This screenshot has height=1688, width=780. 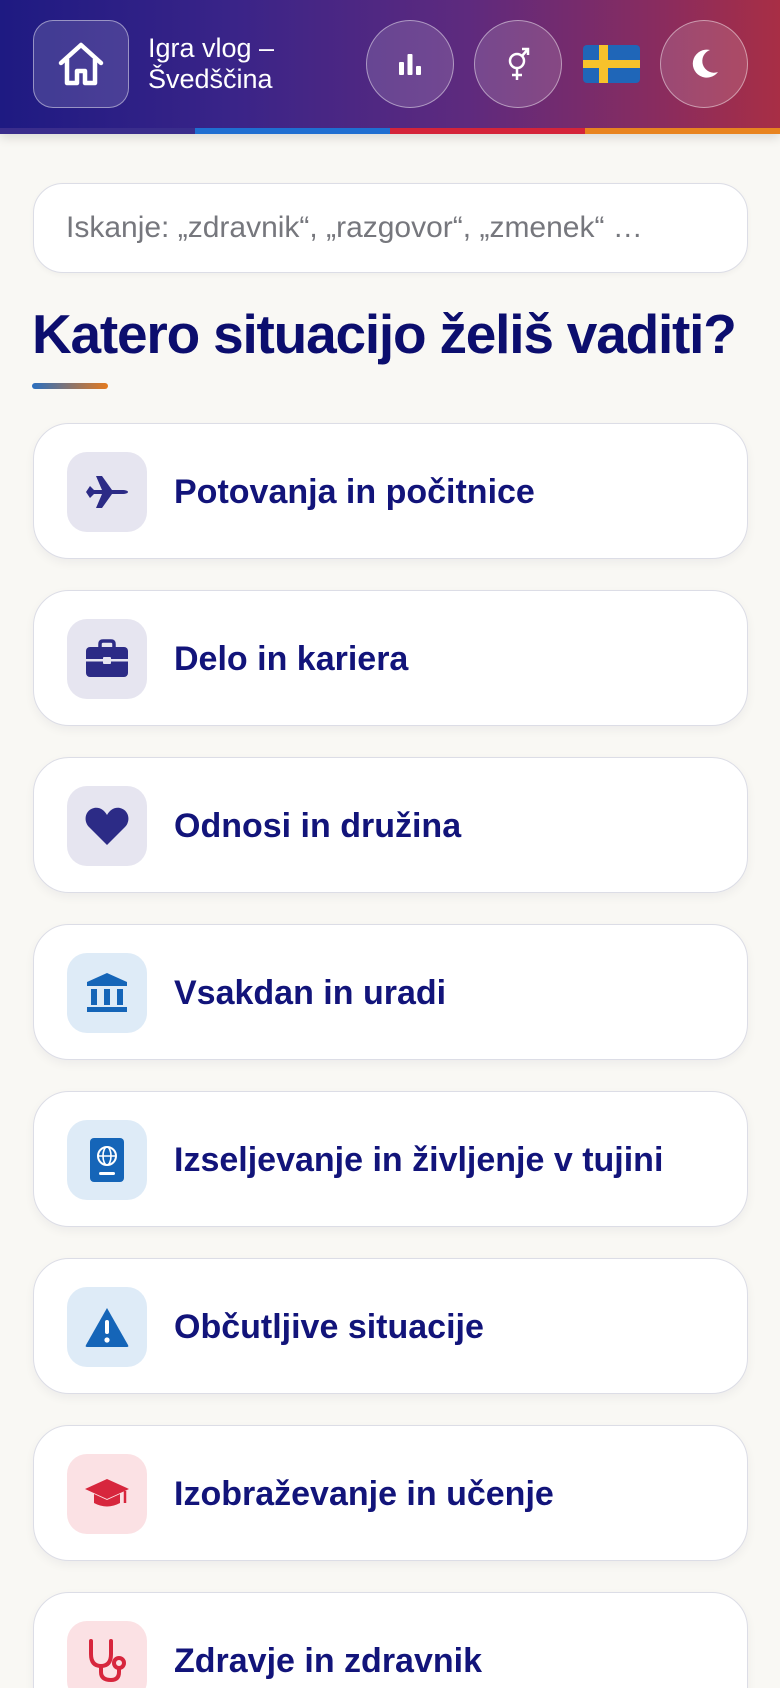 I want to click on bar-chart-icon, so click(x=410, y=64).